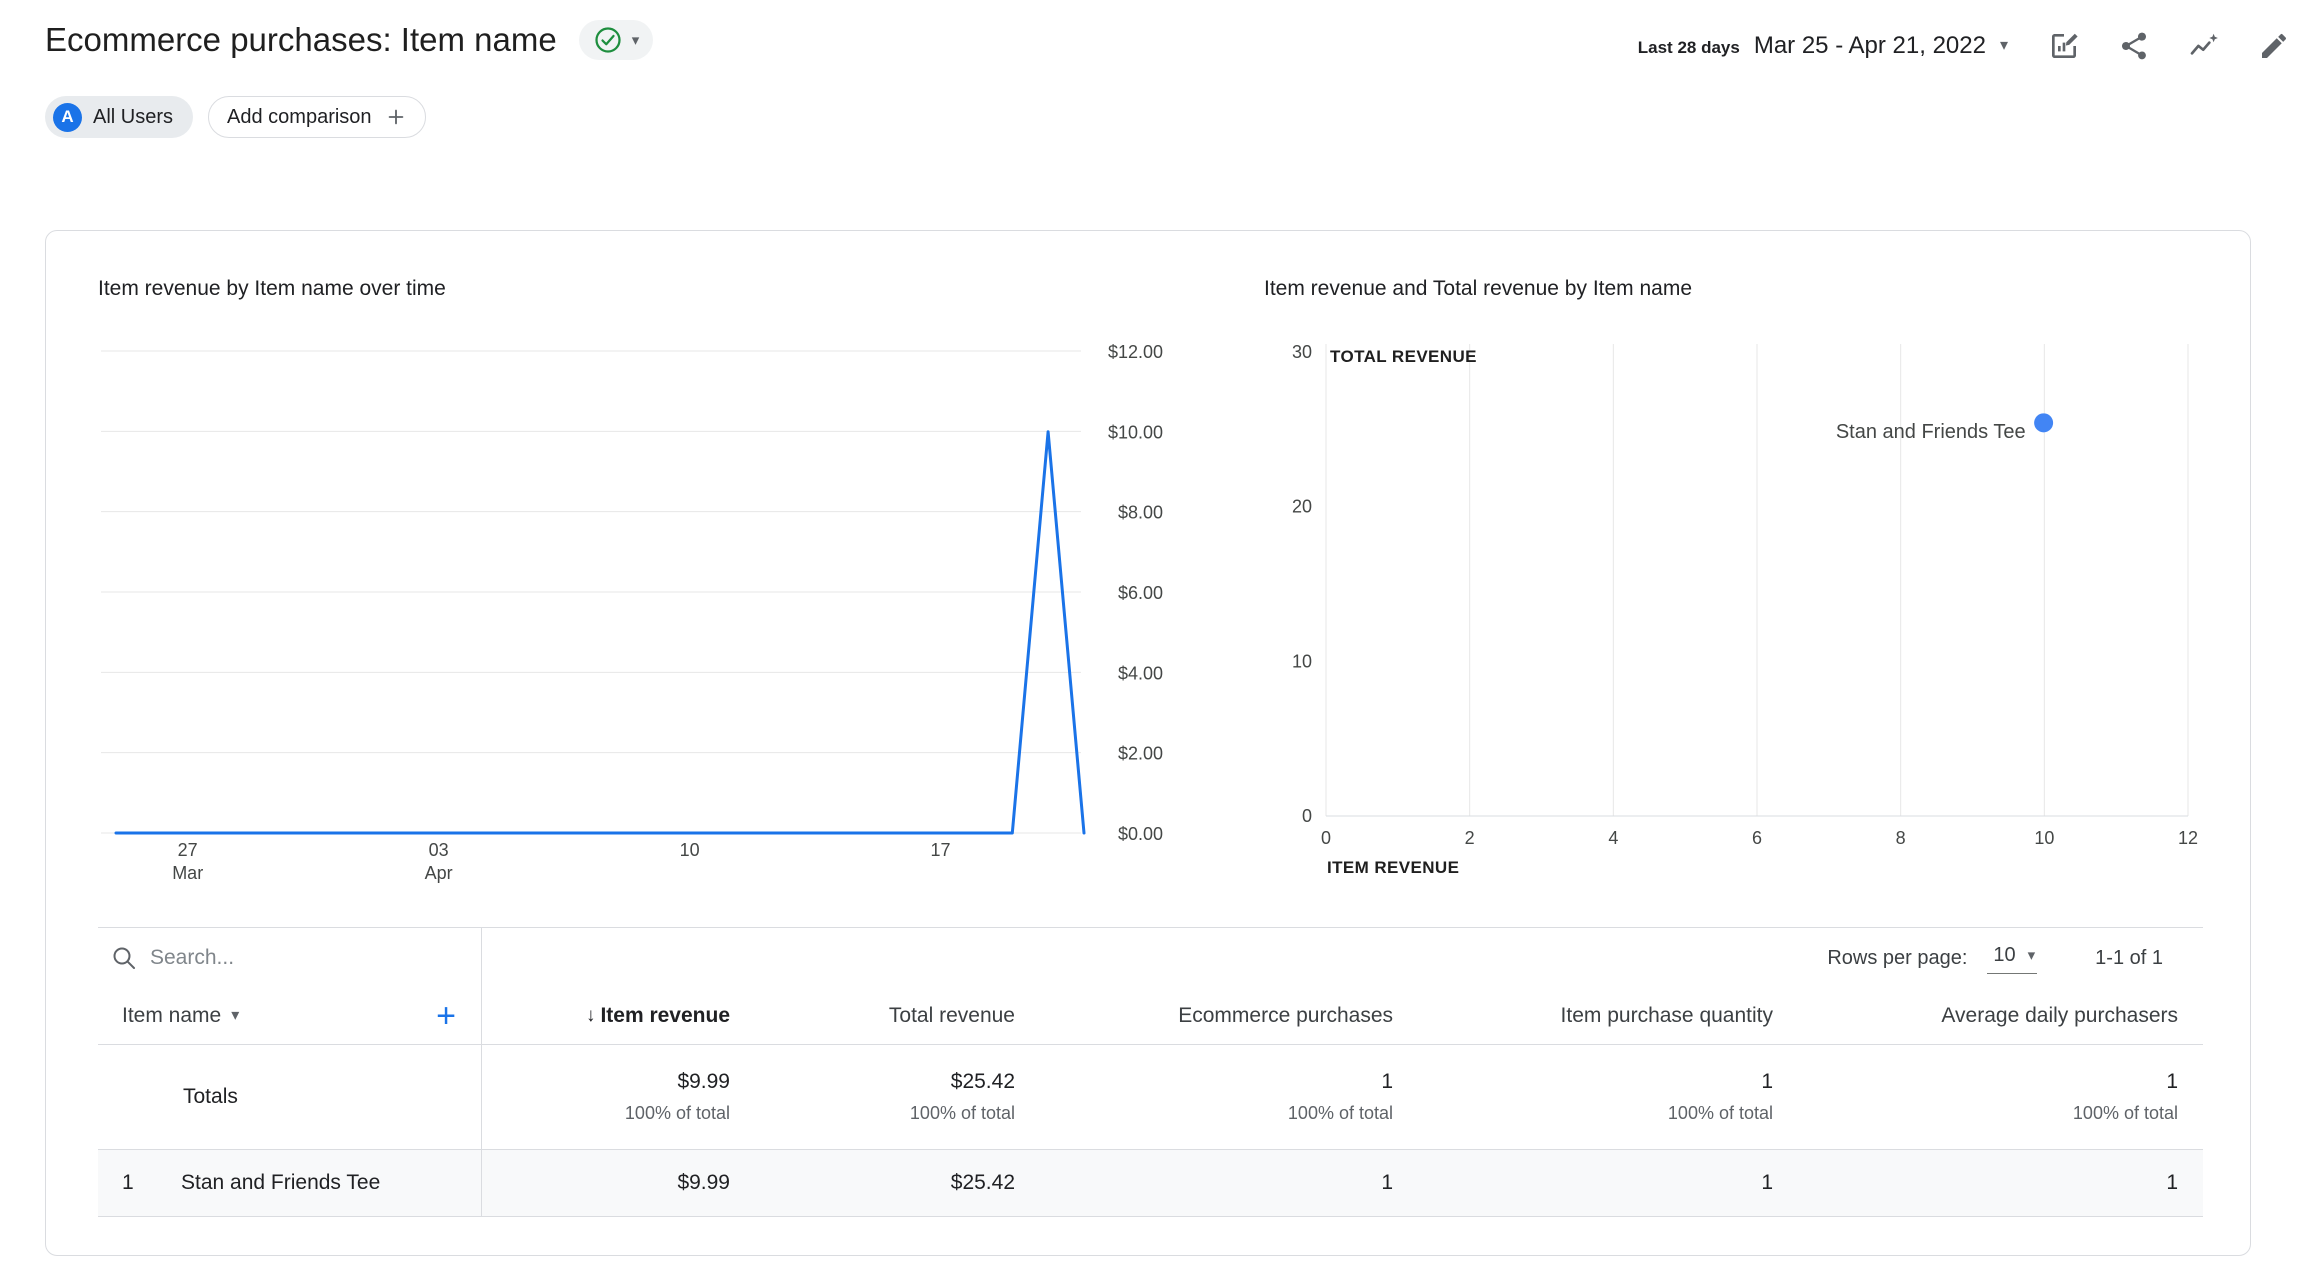 This screenshot has width=2318, height=1275. What do you see at coordinates (1757, 838) in the screenshot?
I see `x-tick-label: 6` at bounding box center [1757, 838].